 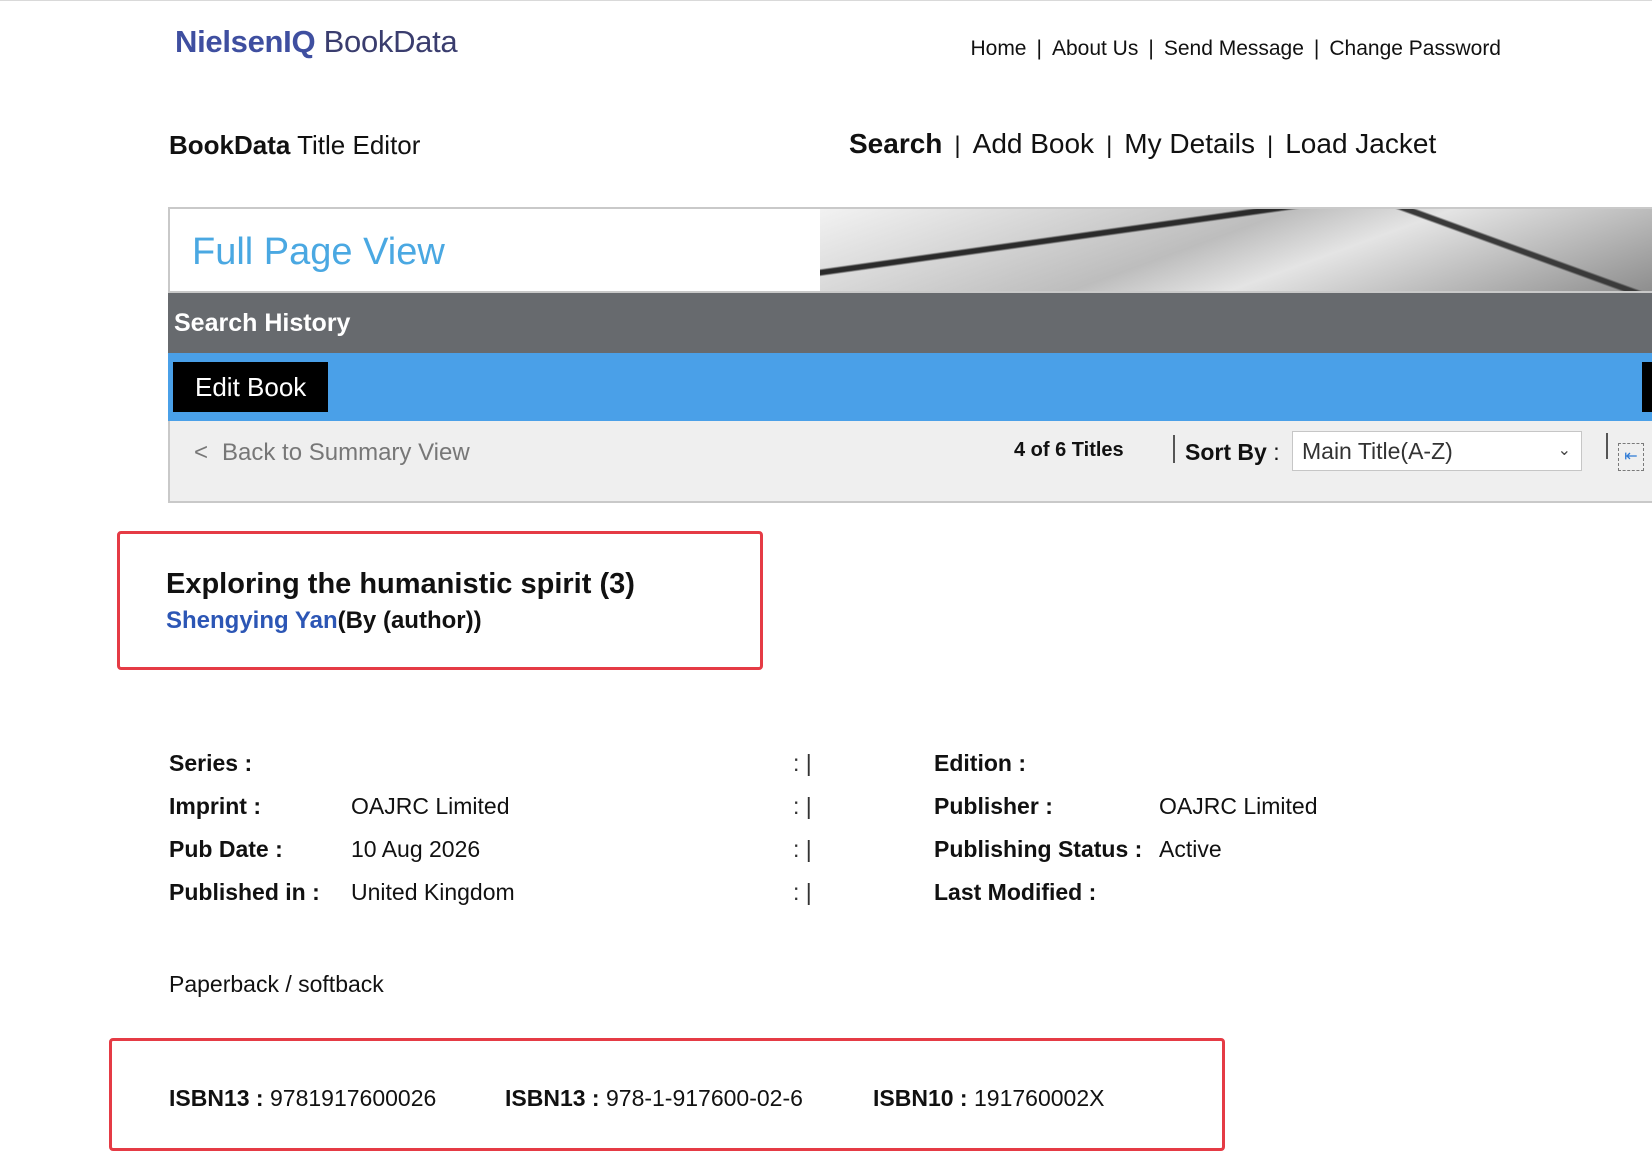 I want to click on series-label: Series :, so click(x=211, y=763).